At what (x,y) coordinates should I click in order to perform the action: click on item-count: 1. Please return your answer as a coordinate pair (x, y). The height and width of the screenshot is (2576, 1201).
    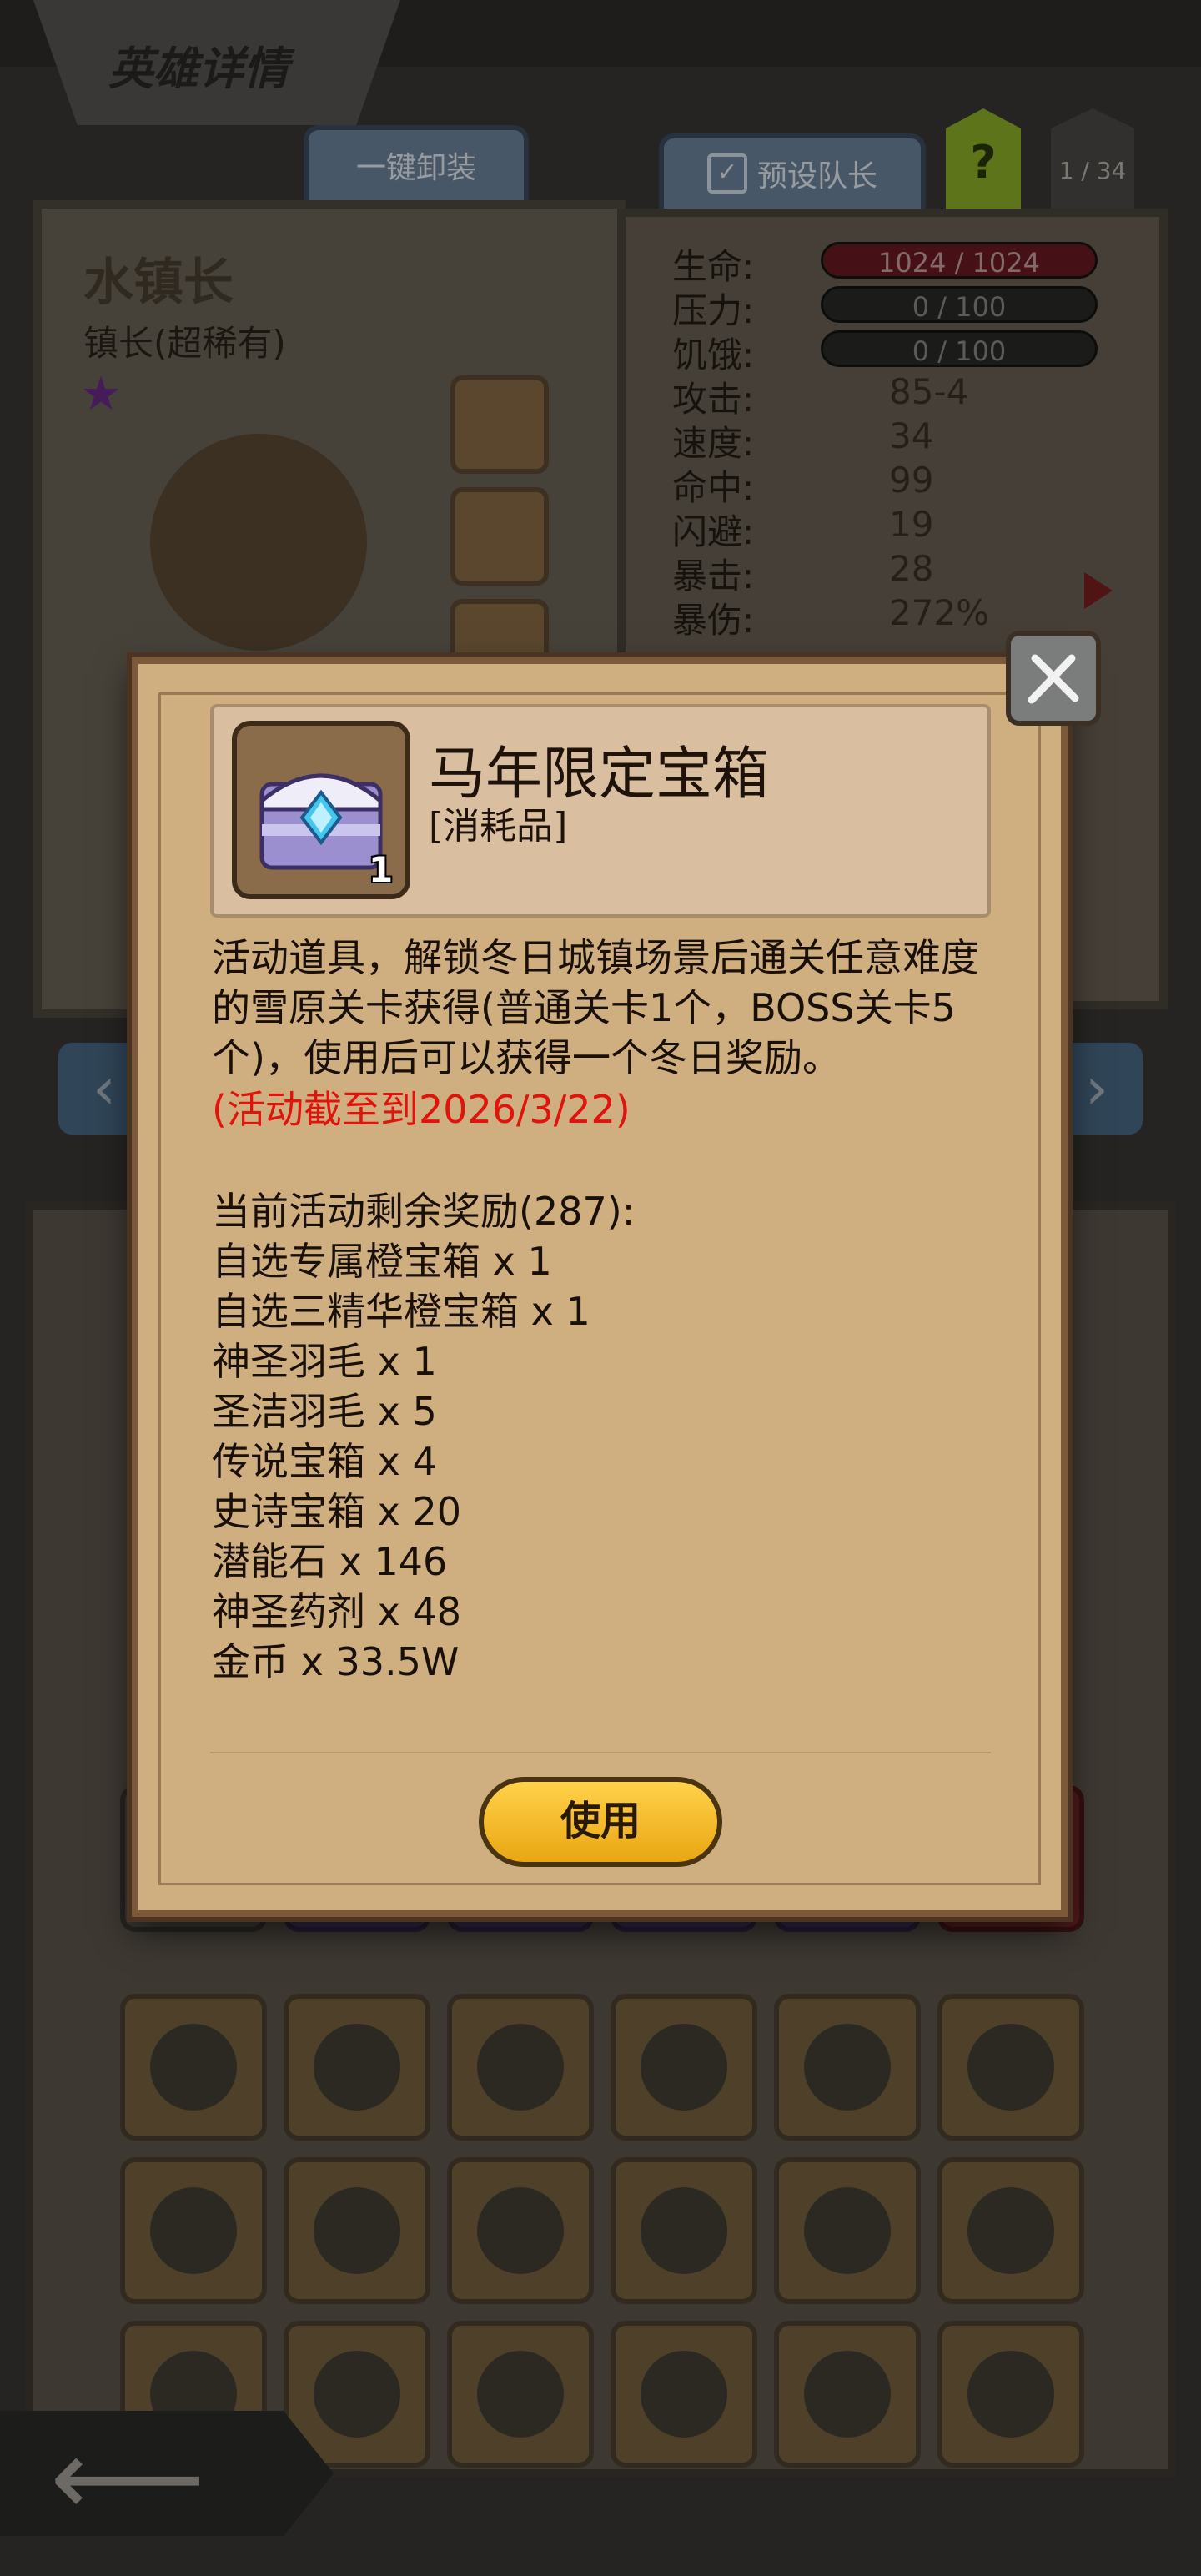
    Looking at the image, I should click on (382, 869).